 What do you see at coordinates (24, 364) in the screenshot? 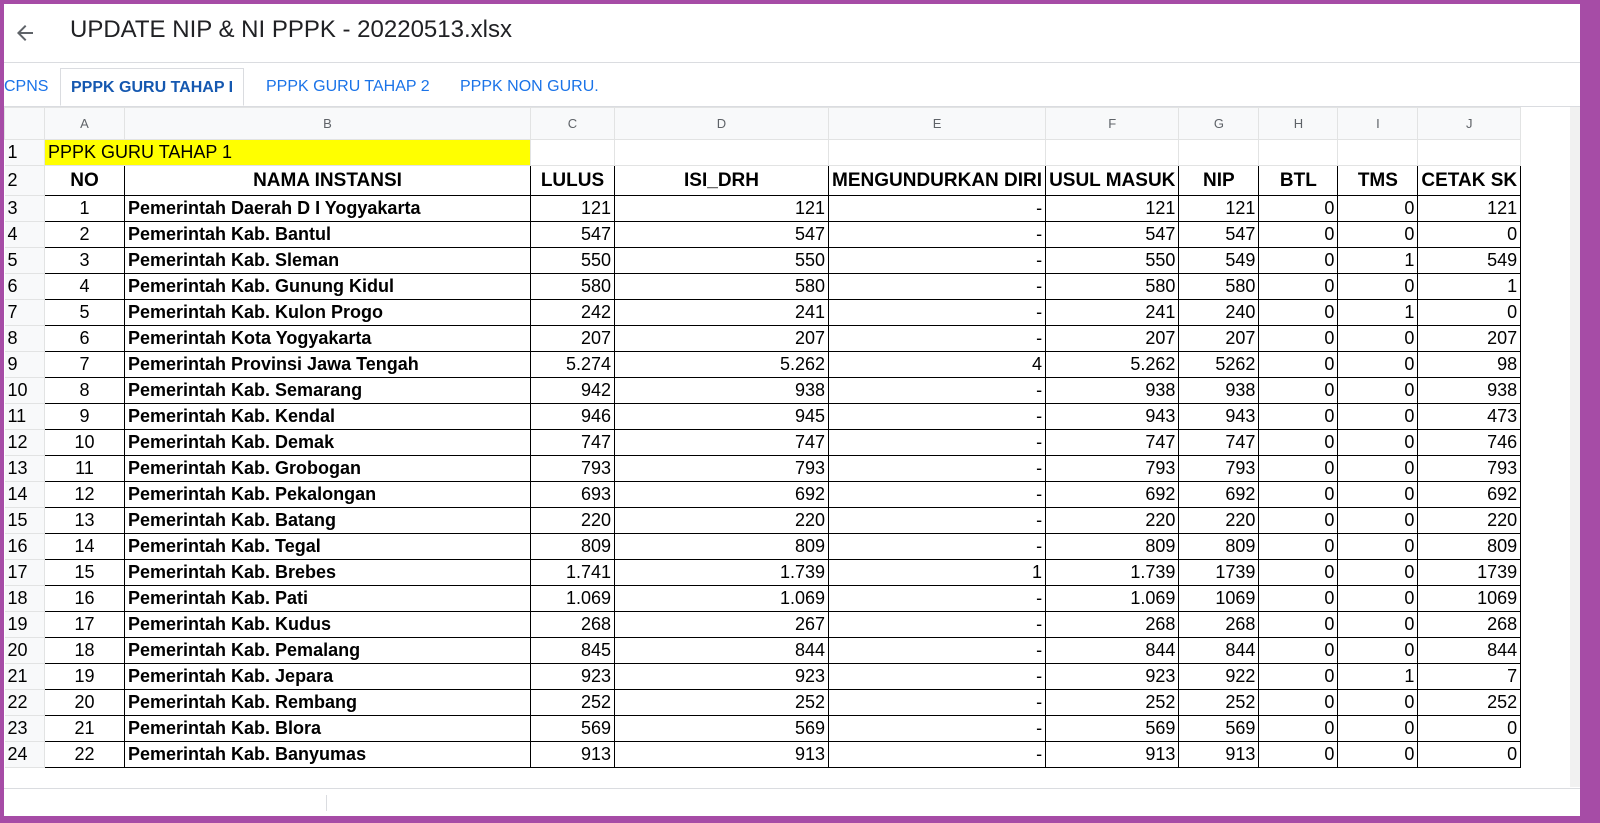
I see `row-number: 9` at bounding box center [24, 364].